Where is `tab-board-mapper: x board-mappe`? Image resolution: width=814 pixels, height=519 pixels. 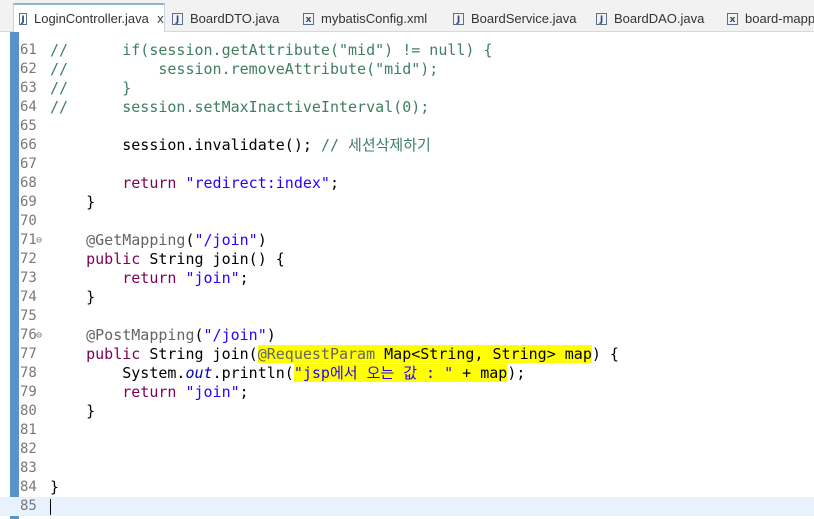 tab-board-mapper: x board-mappe is located at coordinates (770, 18).